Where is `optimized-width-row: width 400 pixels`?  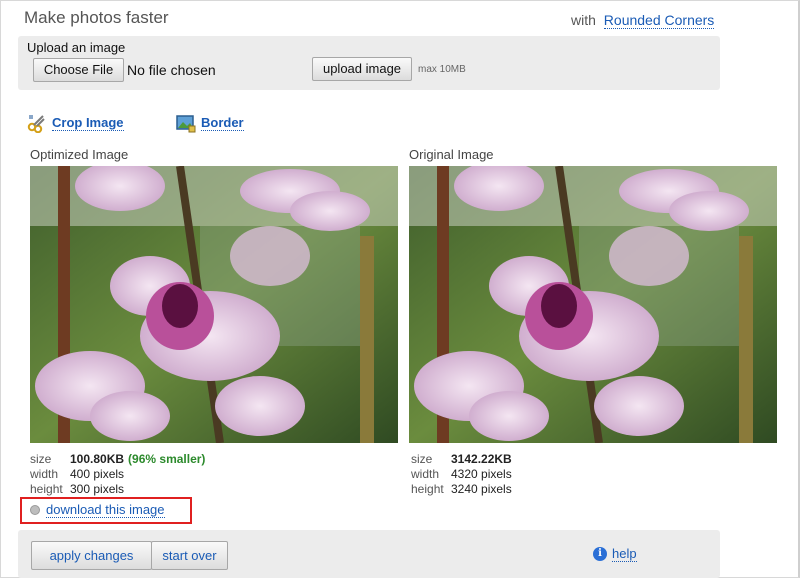
optimized-width-row: width 400 pixels is located at coordinates (117, 474).